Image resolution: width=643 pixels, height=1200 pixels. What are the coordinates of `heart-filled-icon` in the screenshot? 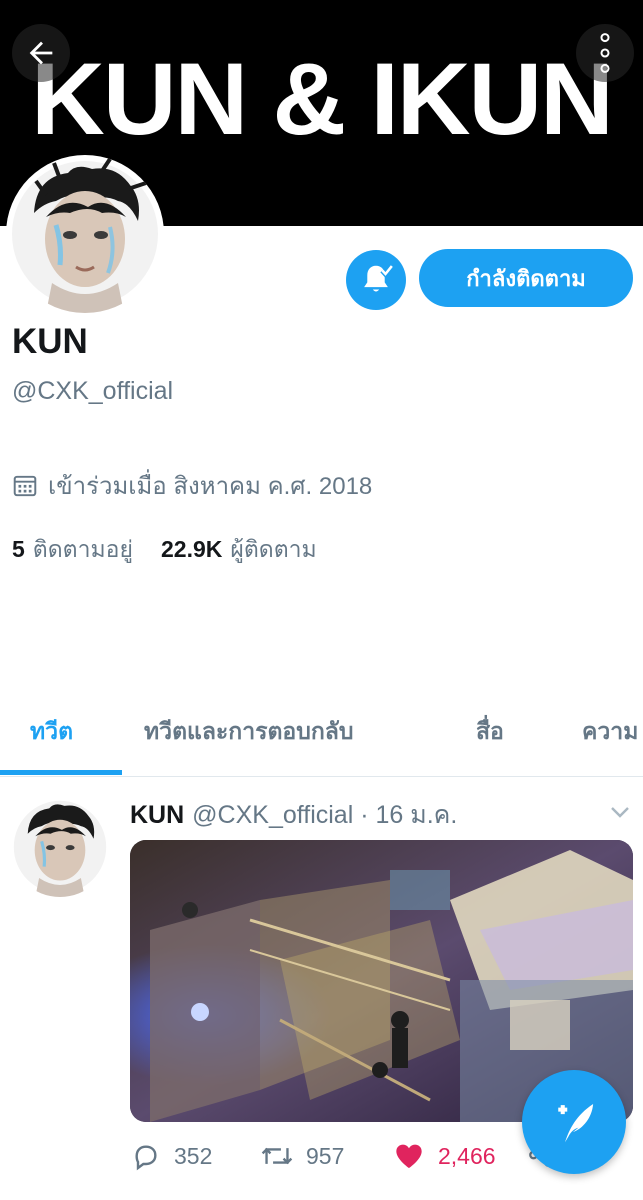 It's located at (409, 1156).